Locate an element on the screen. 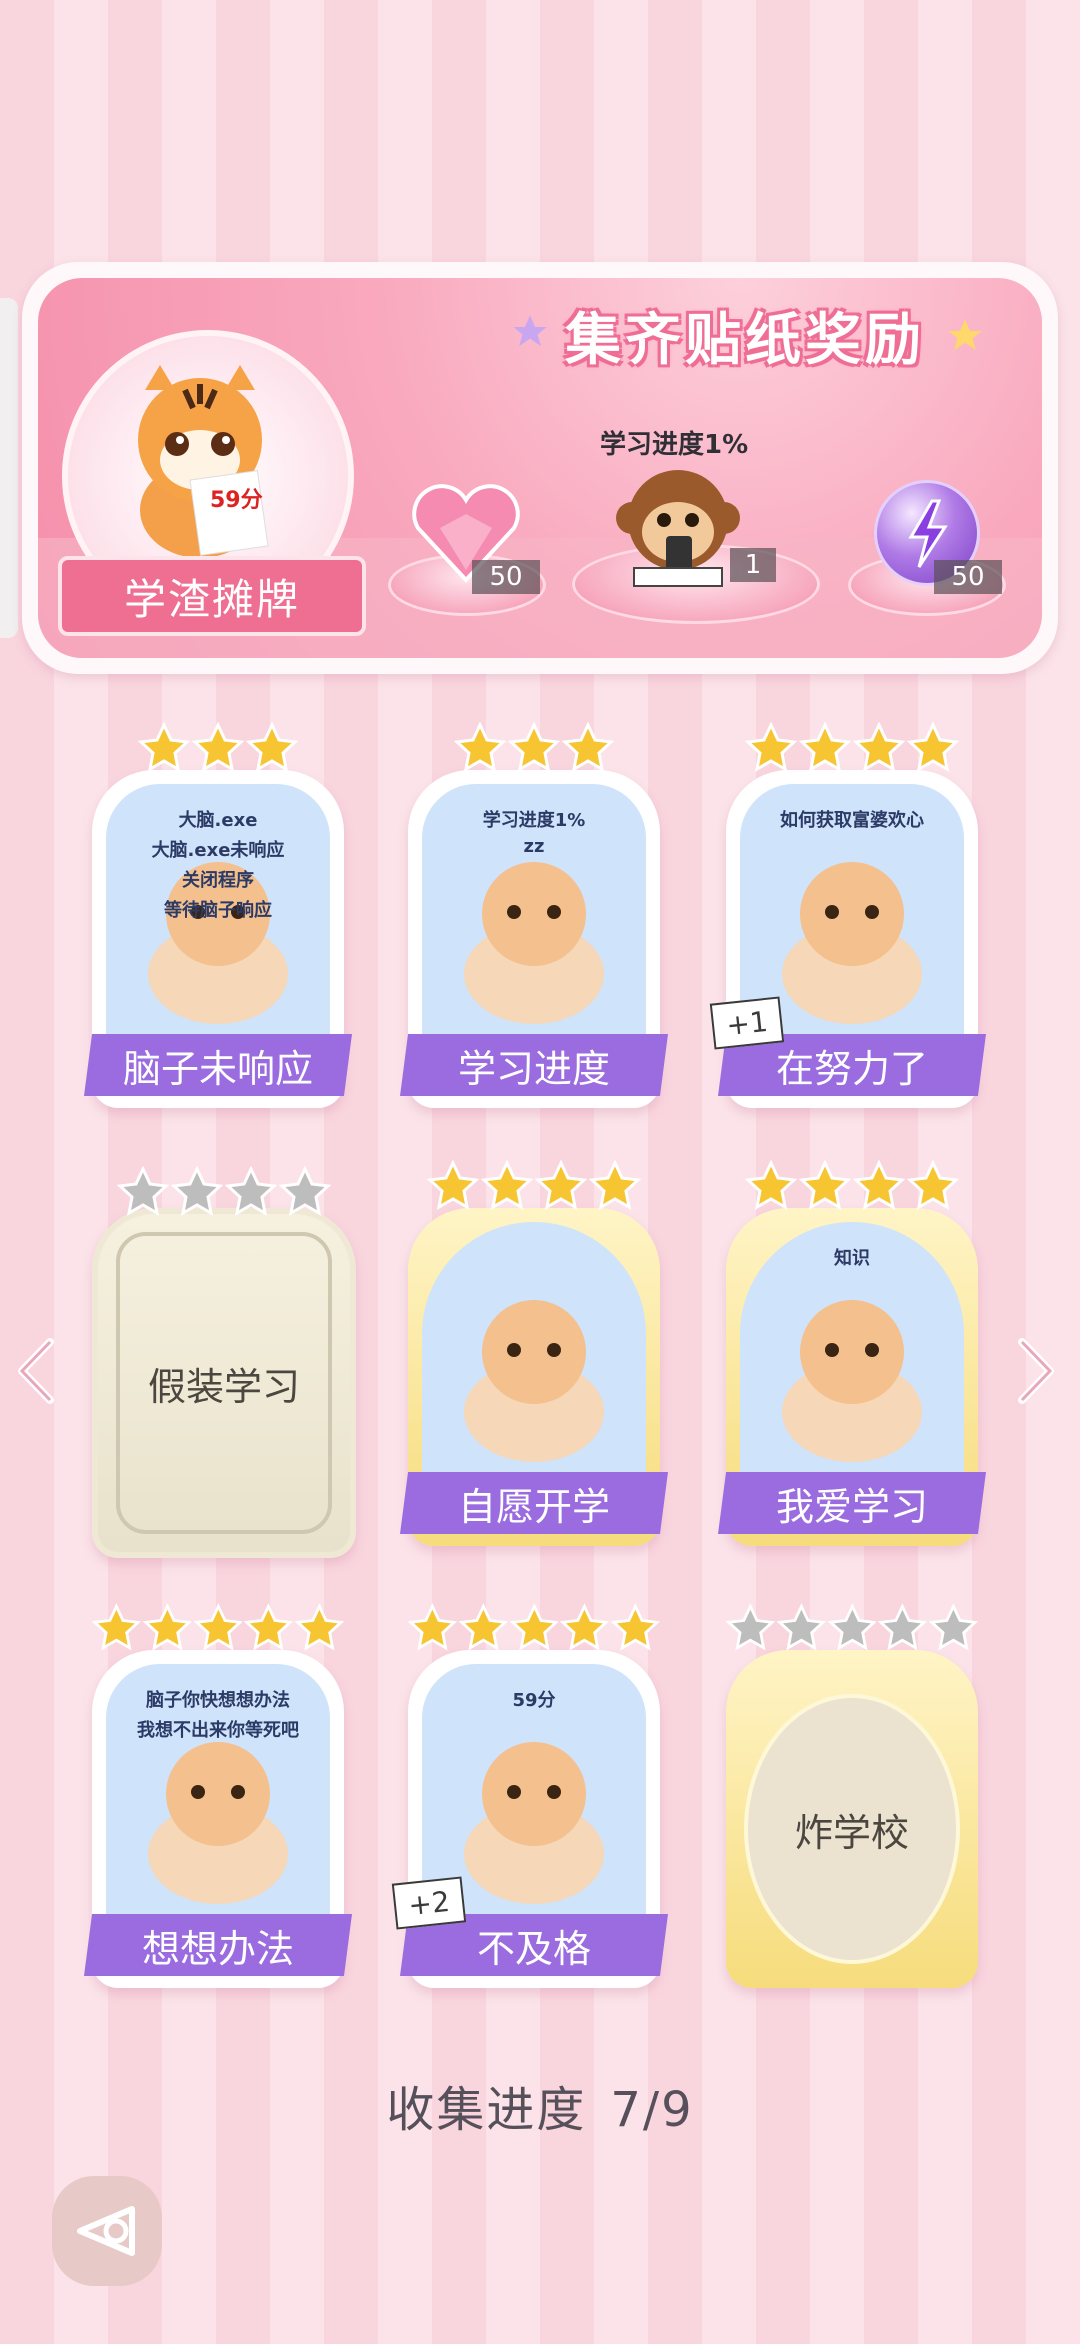  collection-progress-value: 7/9 is located at coordinates (652, 2110).